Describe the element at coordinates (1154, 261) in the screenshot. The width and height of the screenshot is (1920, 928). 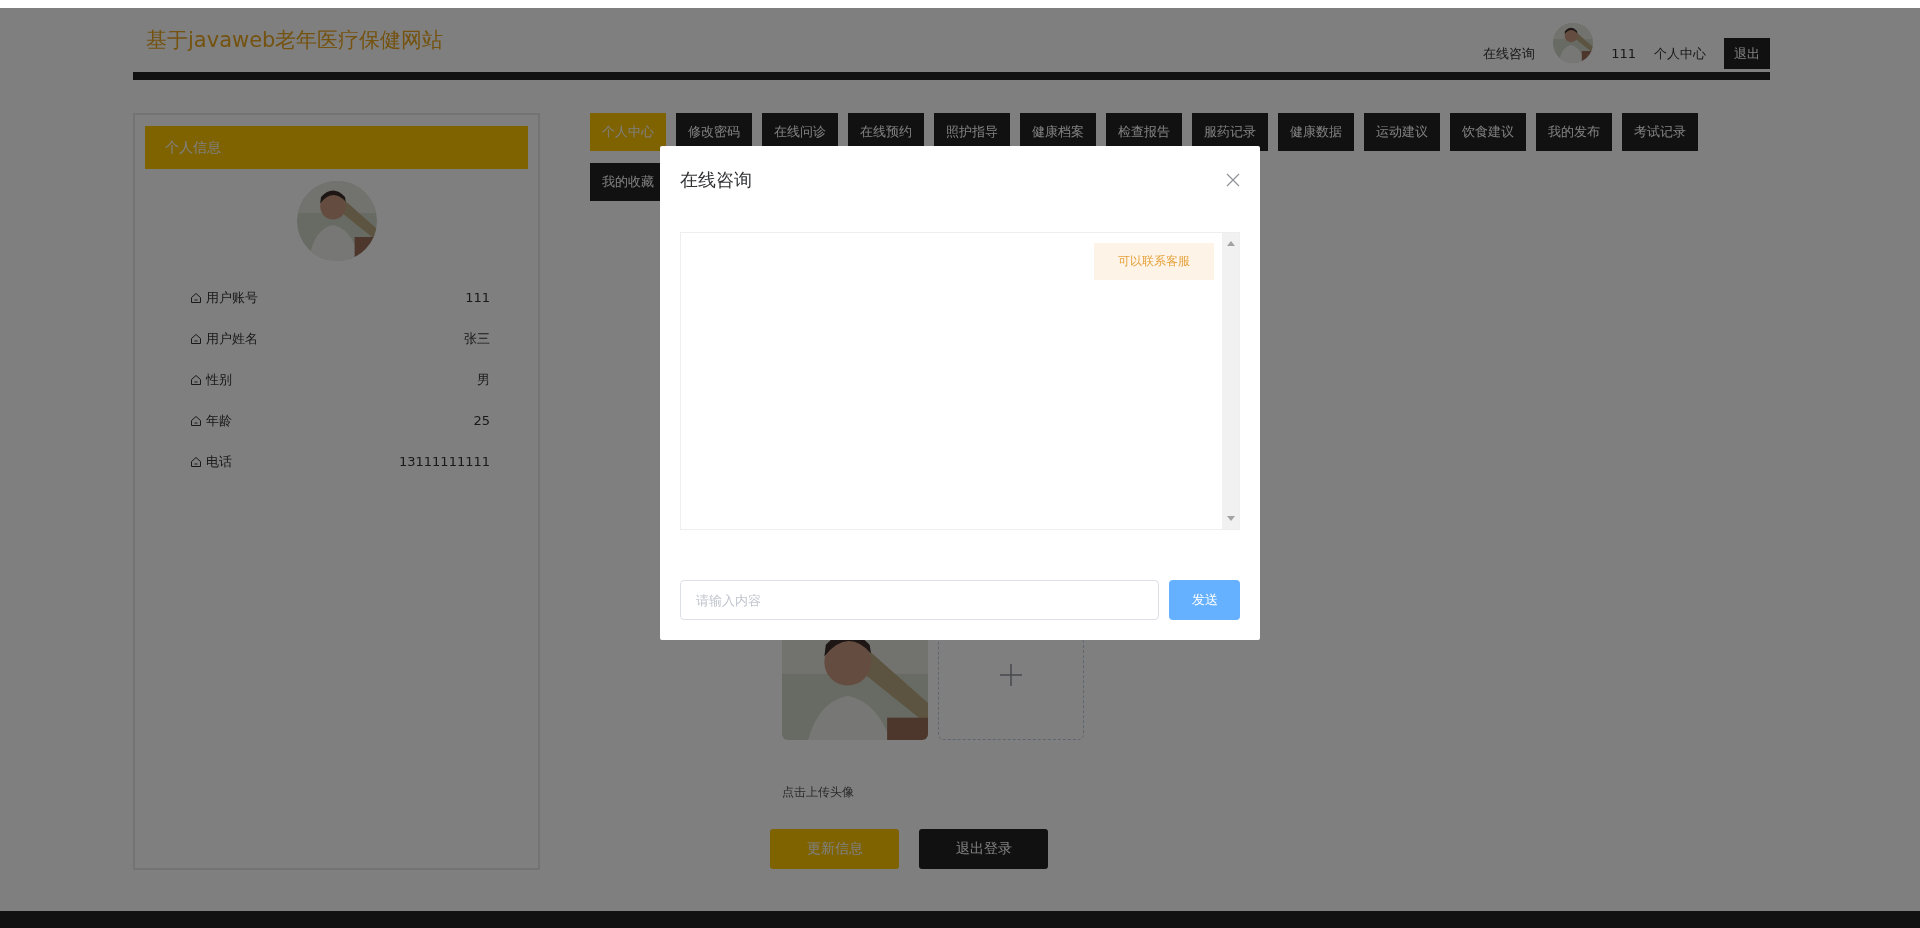
I see `message-bubble: 可以联系客服` at that location.